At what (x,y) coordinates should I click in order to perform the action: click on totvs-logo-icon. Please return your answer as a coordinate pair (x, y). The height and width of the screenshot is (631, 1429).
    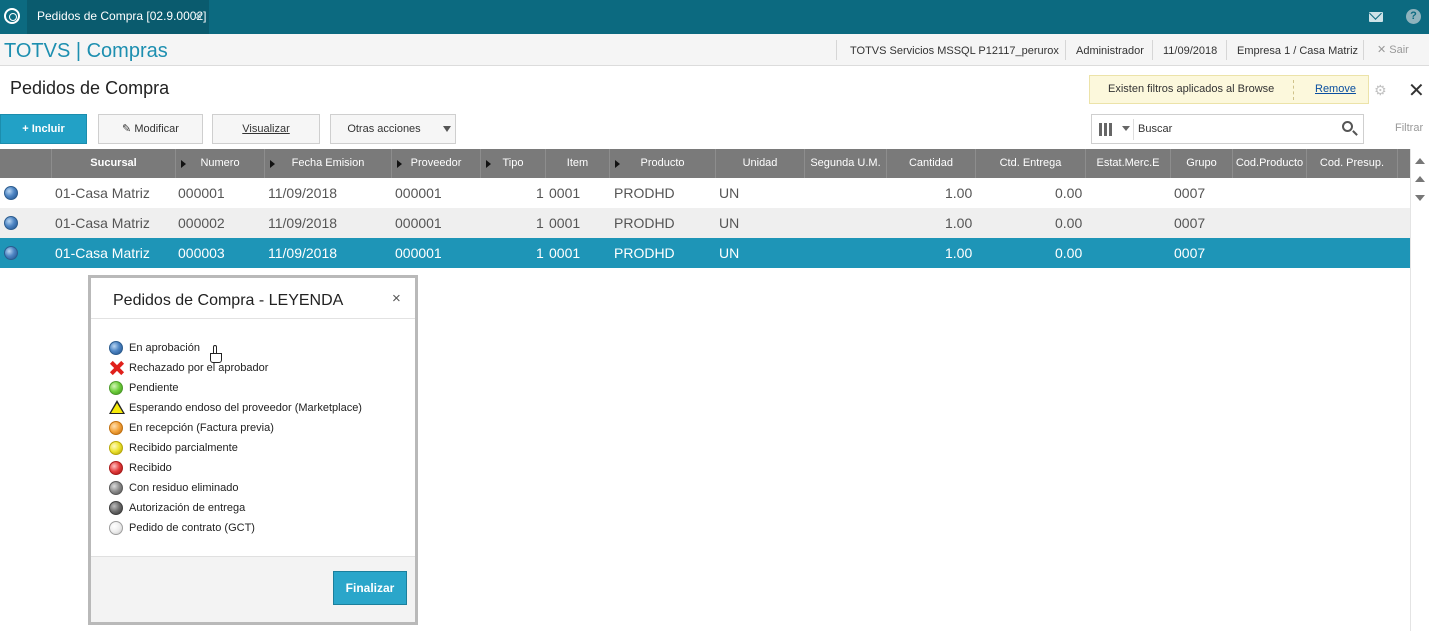
    Looking at the image, I should click on (12, 16).